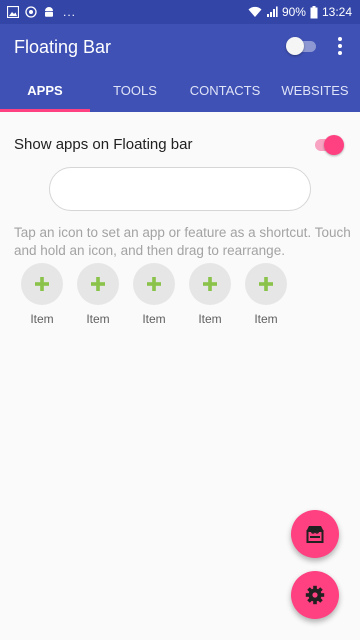 This screenshot has height=640, width=360. I want to click on status-icons: 90% 13:24, so click(300, 12).